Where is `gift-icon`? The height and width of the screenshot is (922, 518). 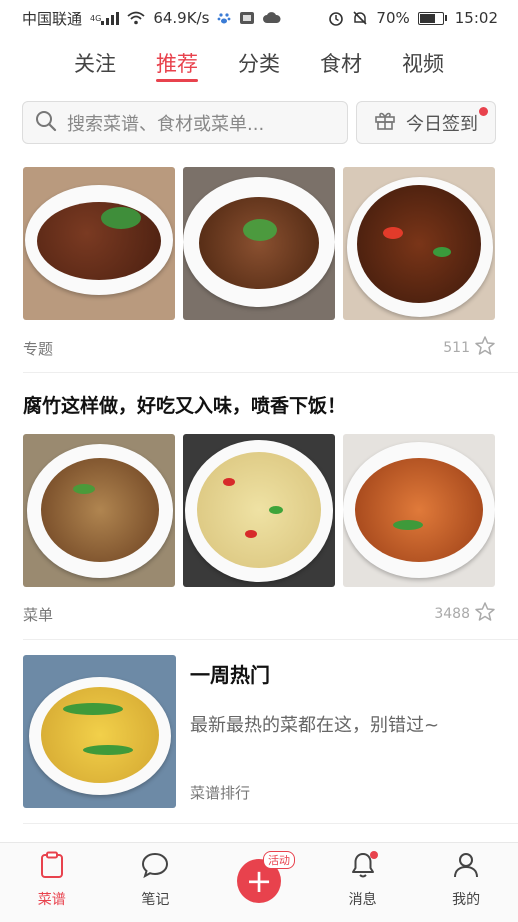
gift-icon is located at coordinates (385, 122).